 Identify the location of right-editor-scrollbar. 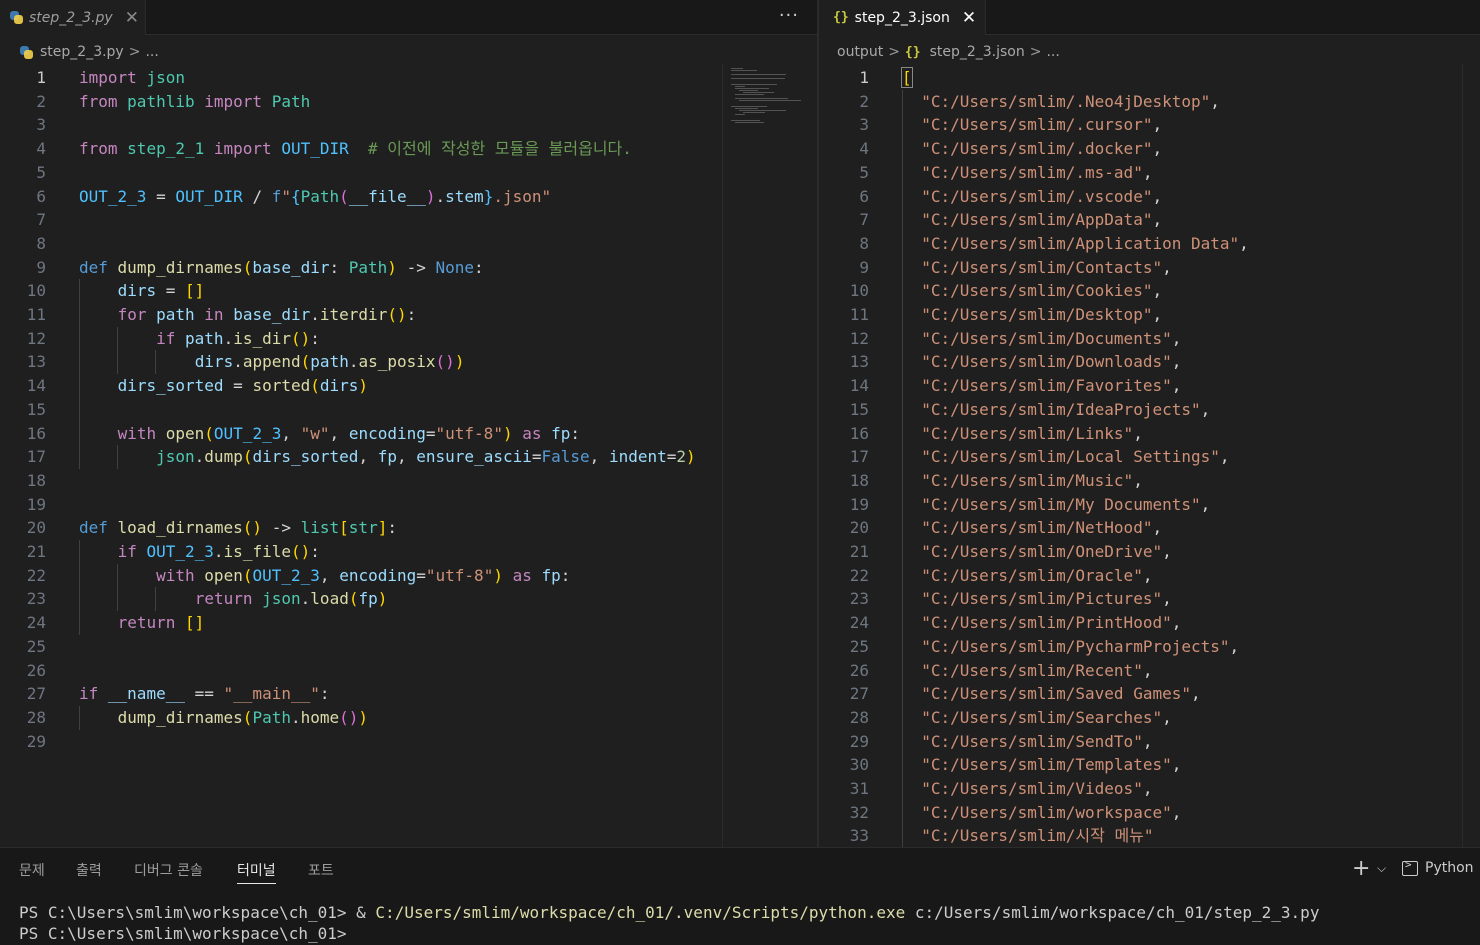
(1471, 455).